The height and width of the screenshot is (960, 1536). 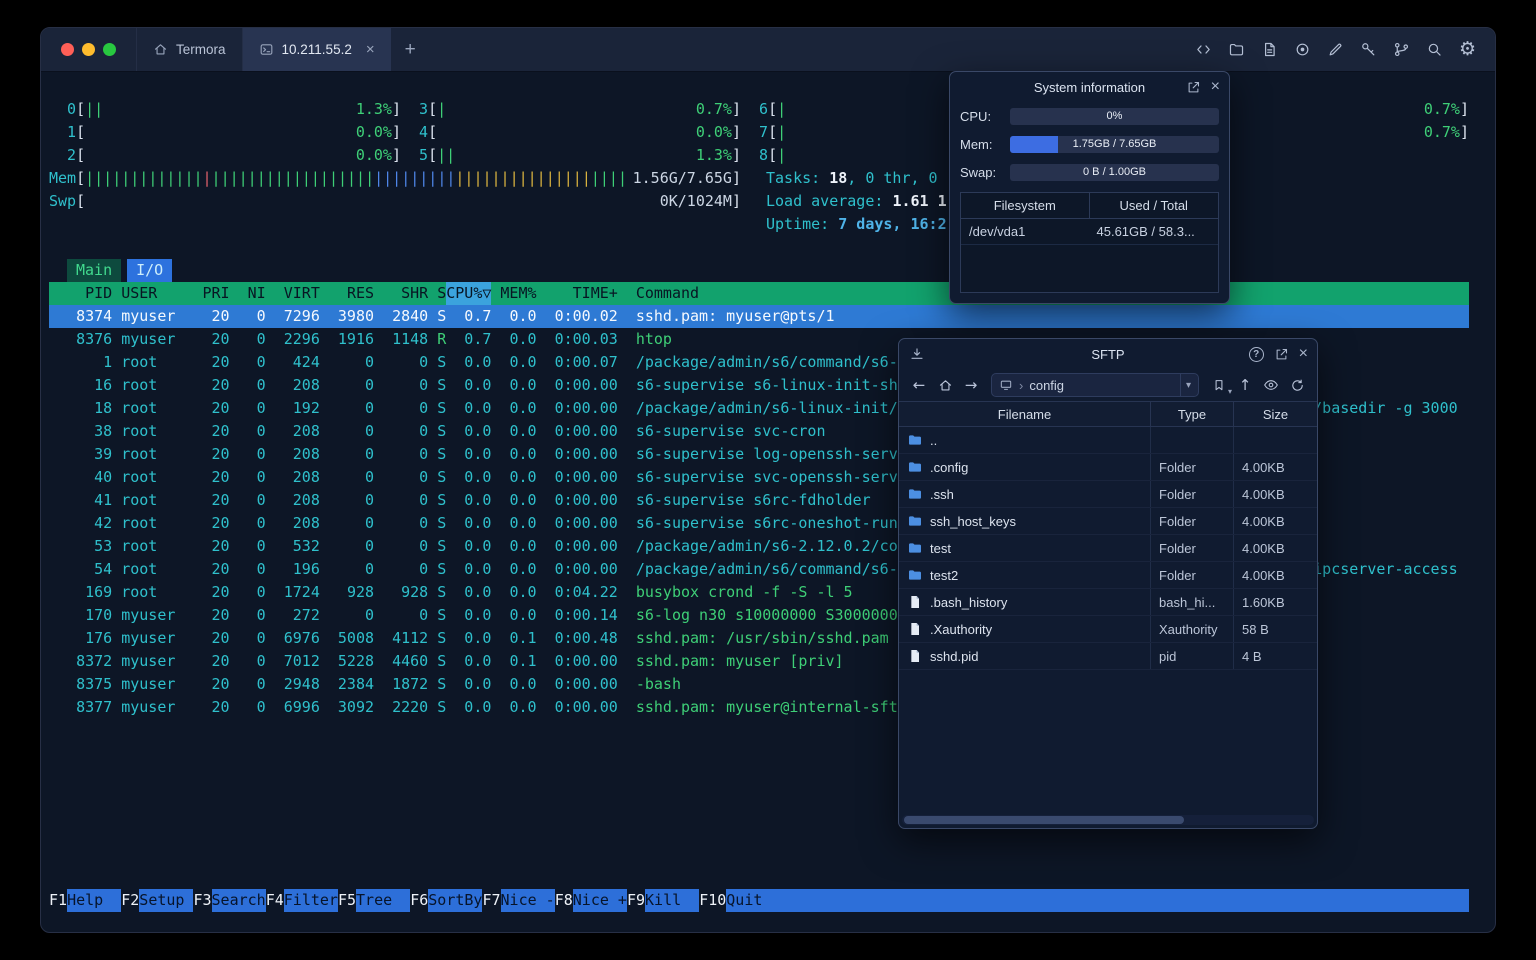 I want to click on screen-tab: Main, so click(x=94, y=270).